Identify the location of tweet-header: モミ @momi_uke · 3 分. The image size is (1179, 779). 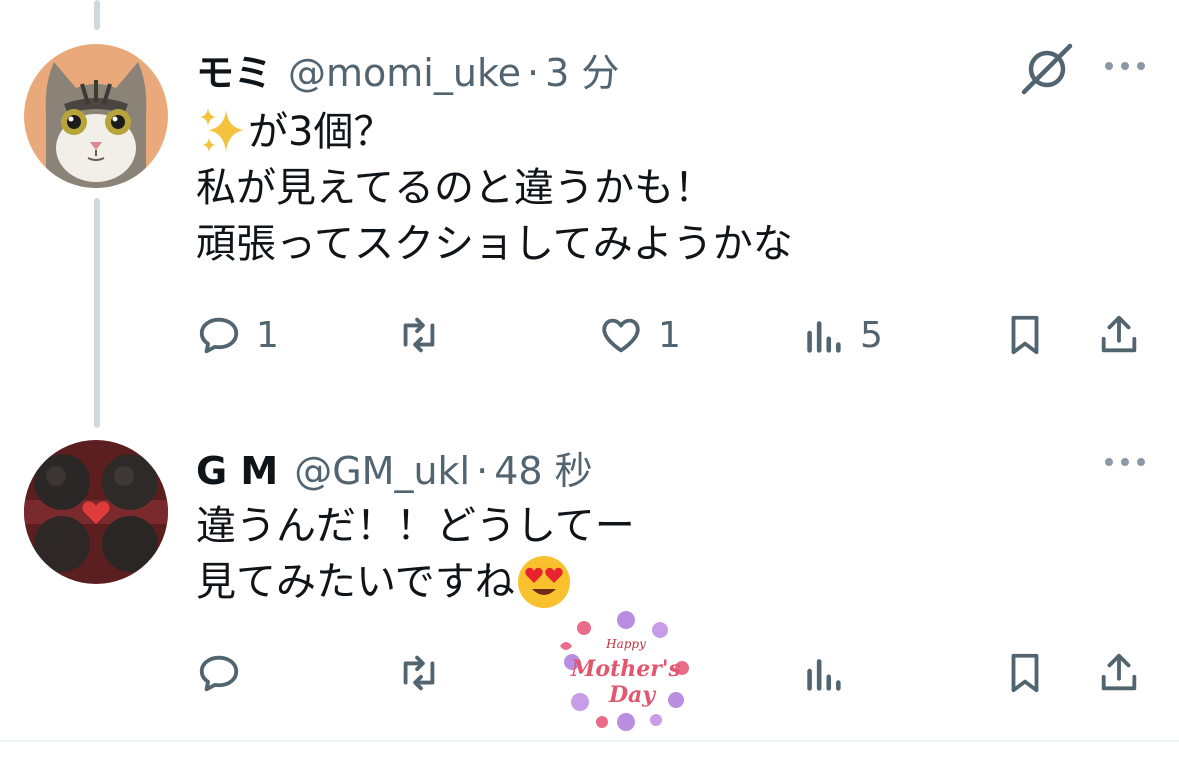
(407, 69).